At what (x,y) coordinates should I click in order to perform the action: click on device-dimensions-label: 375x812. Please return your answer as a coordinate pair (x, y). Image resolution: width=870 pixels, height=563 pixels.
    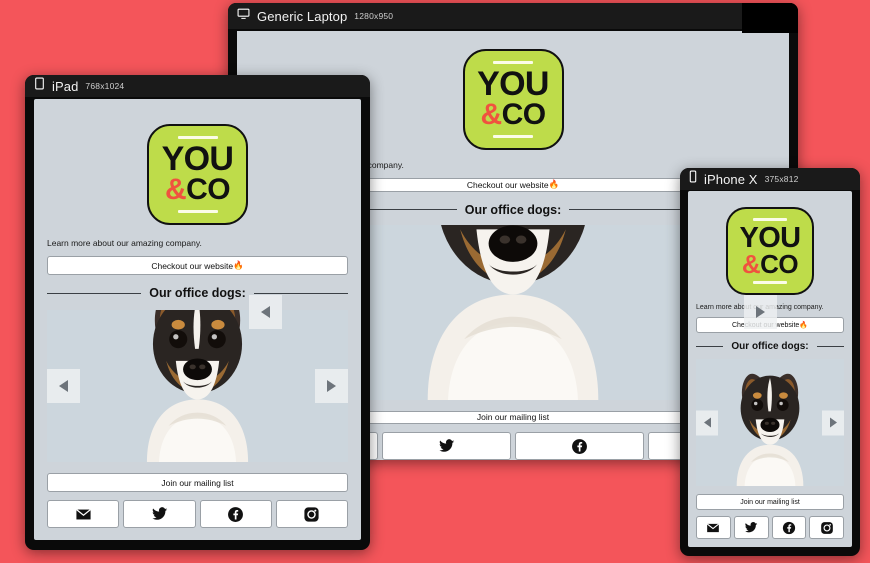
    Looking at the image, I should click on (781, 179).